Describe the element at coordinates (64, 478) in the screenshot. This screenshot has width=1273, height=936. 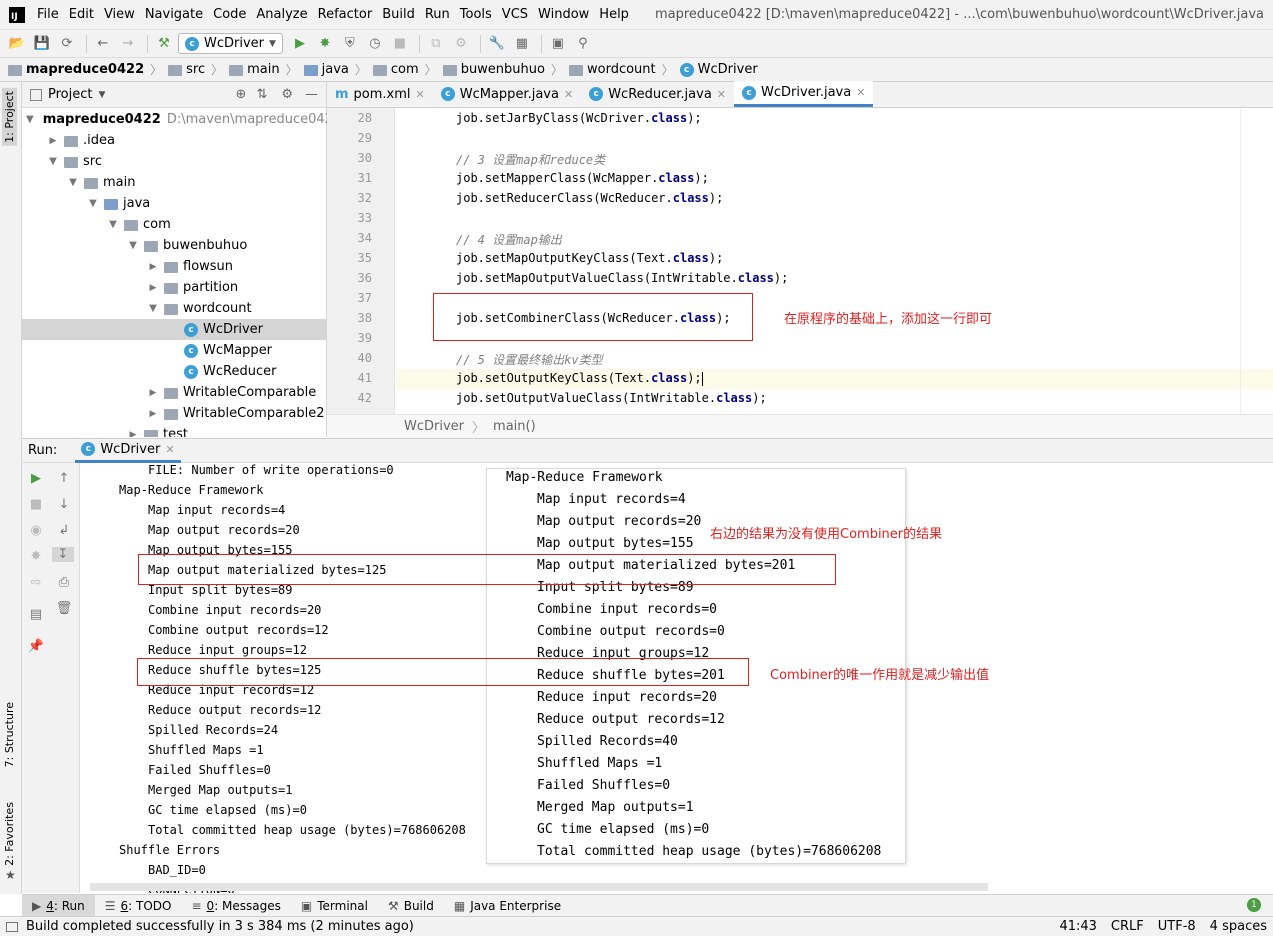
I see `up-arrow-icon: ↑` at that location.